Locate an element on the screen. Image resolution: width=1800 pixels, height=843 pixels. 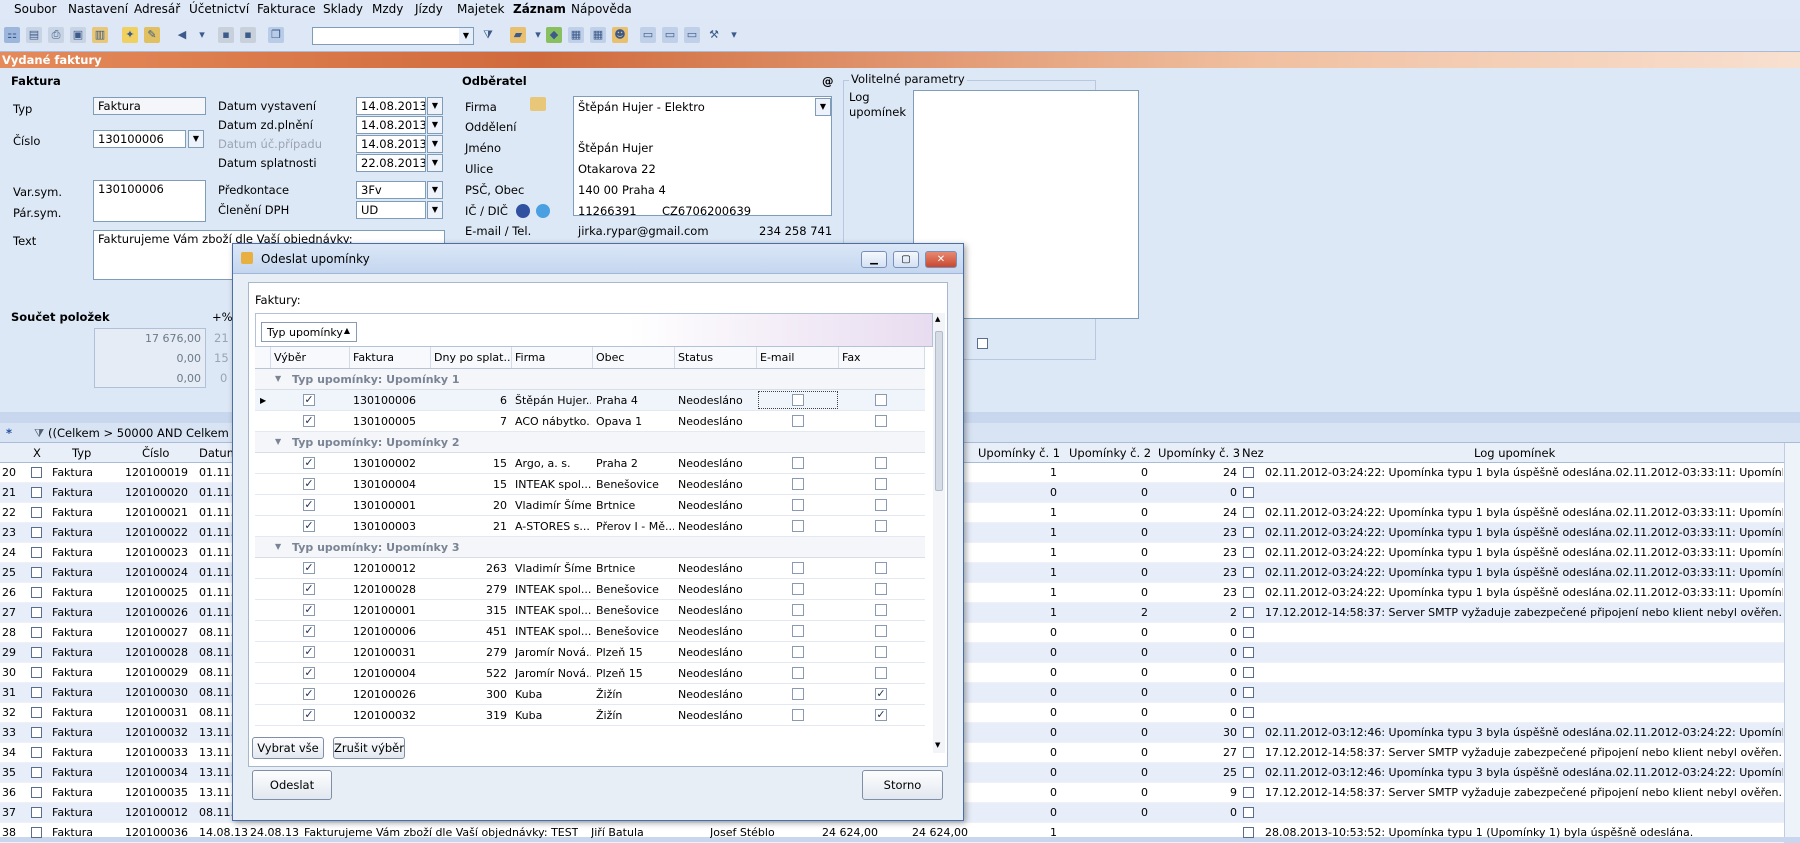
email-value: jirka.rypar@gmail.com is located at coordinates (643, 231).